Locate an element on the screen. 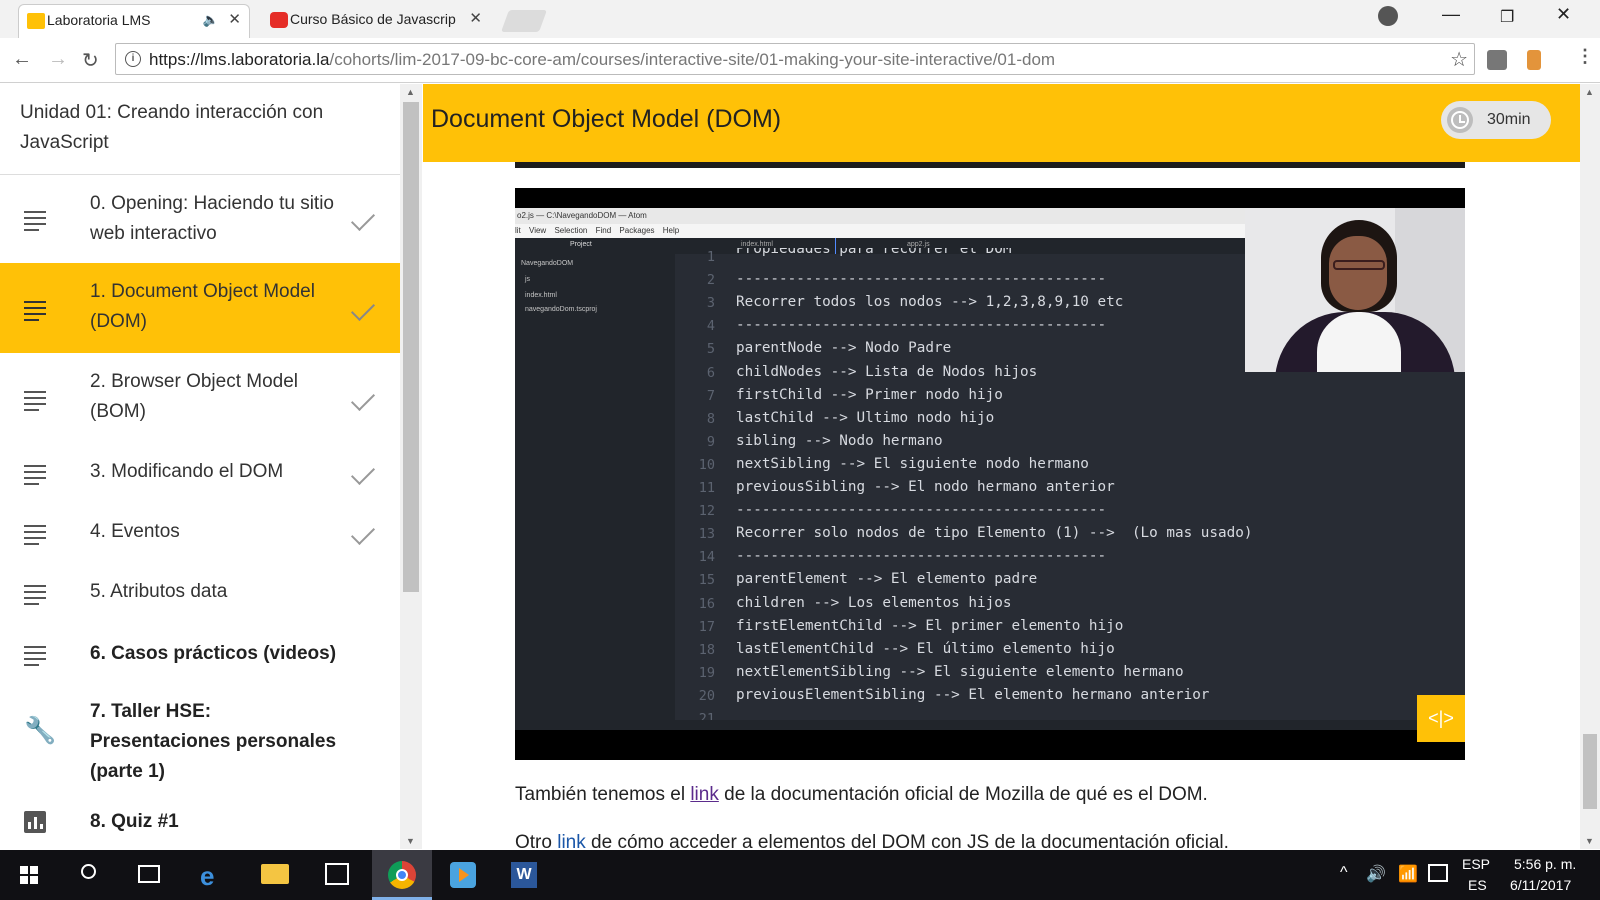  sidebar-item-dom: 1. Document Object Model (DOM) is located at coordinates (200, 308).